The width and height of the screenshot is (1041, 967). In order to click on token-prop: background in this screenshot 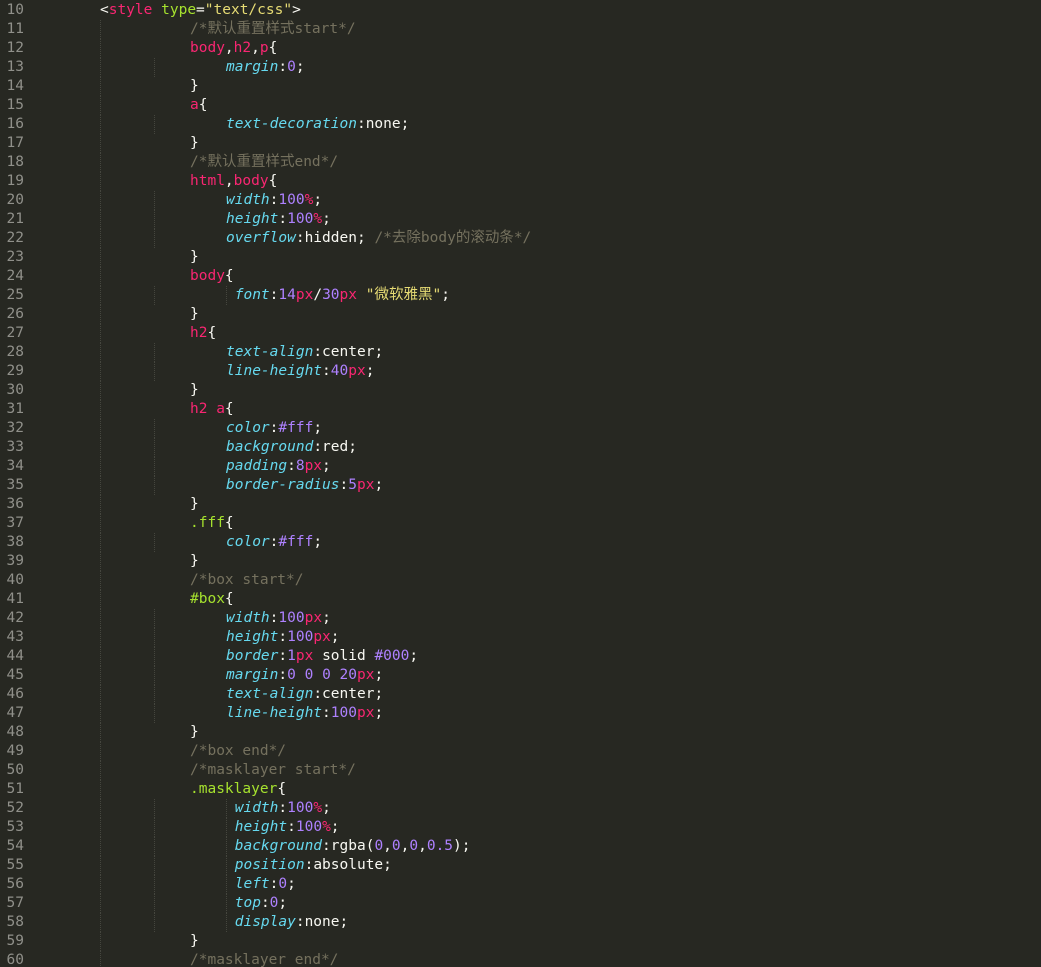, I will do `click(270, 447)`.